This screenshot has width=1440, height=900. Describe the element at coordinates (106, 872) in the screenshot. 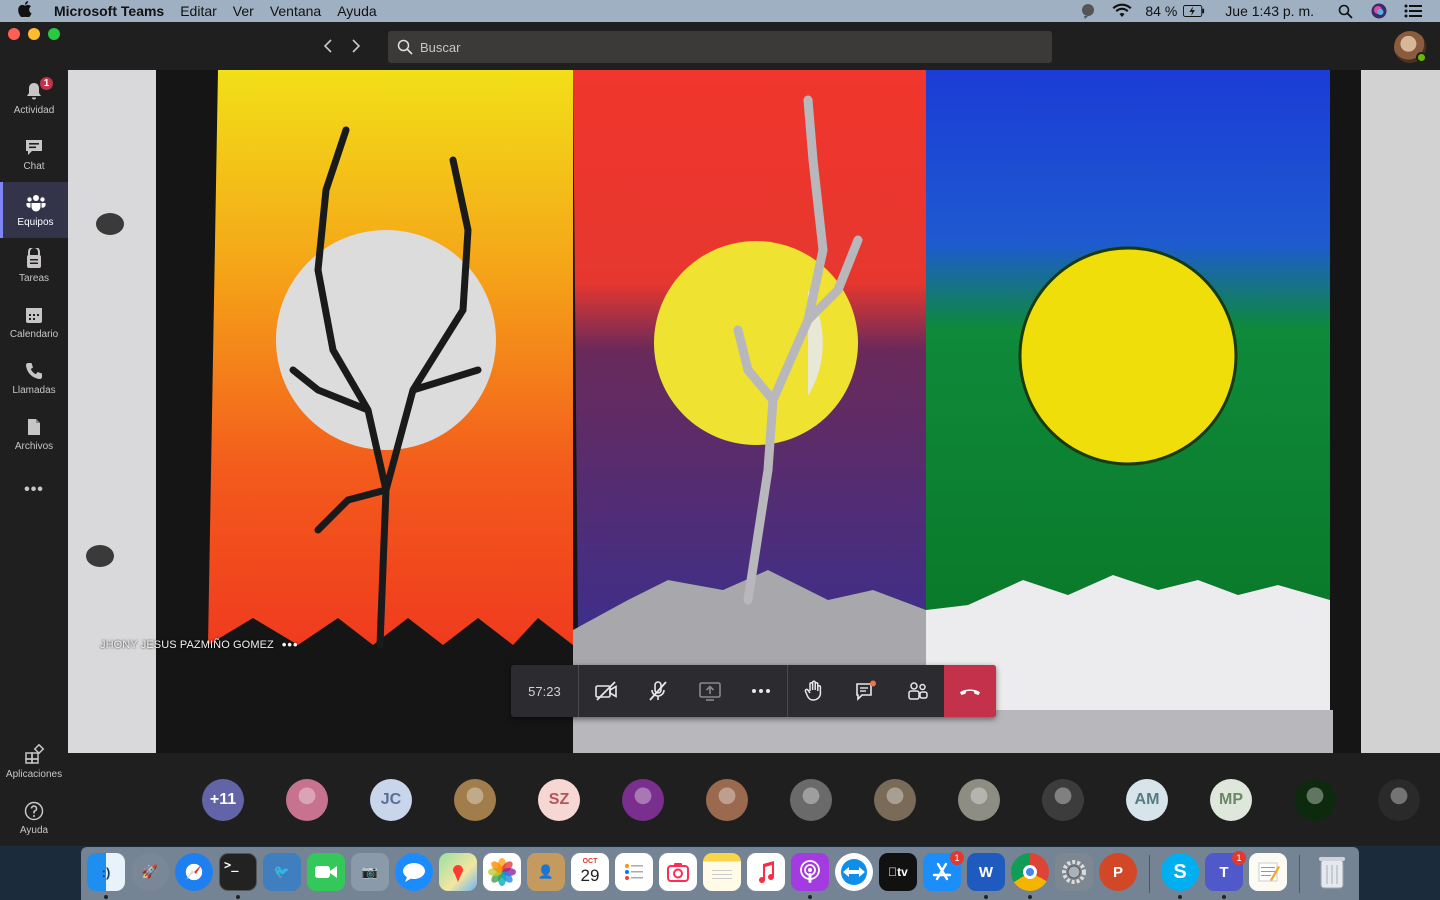

I see `finder-icon: :)` at that location.